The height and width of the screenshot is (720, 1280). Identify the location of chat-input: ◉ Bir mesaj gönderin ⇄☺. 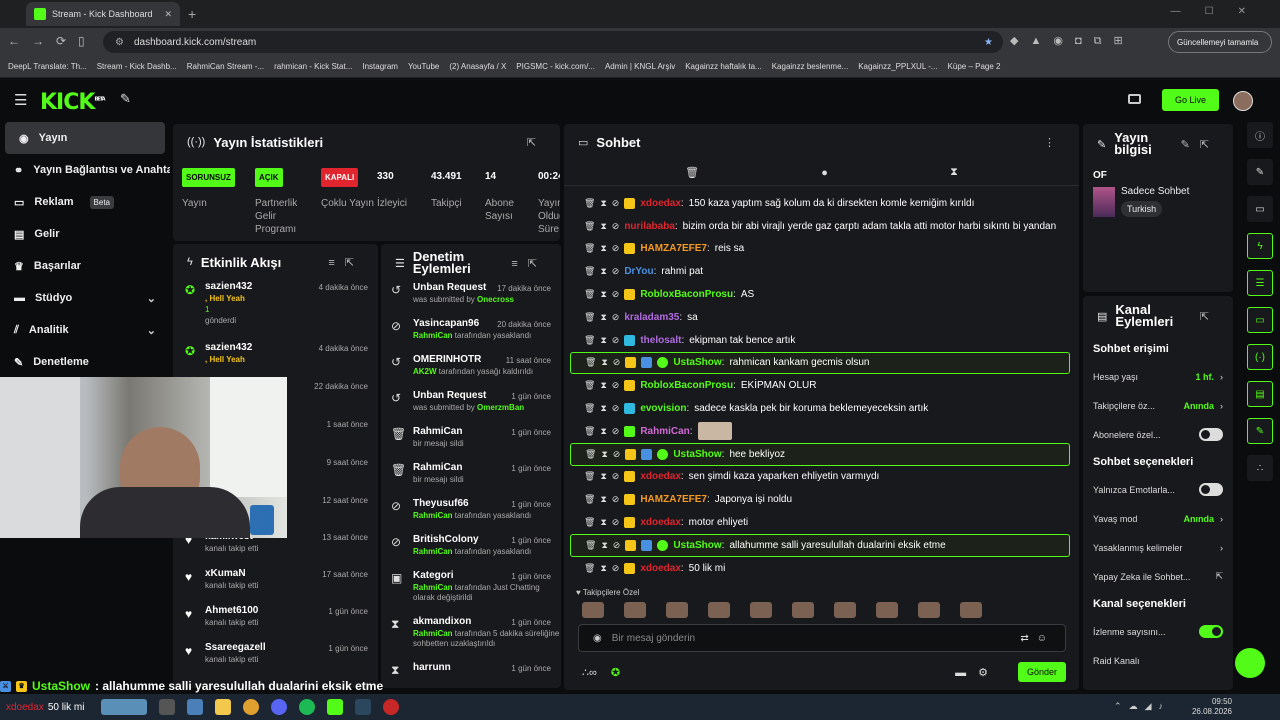
(822, 638).